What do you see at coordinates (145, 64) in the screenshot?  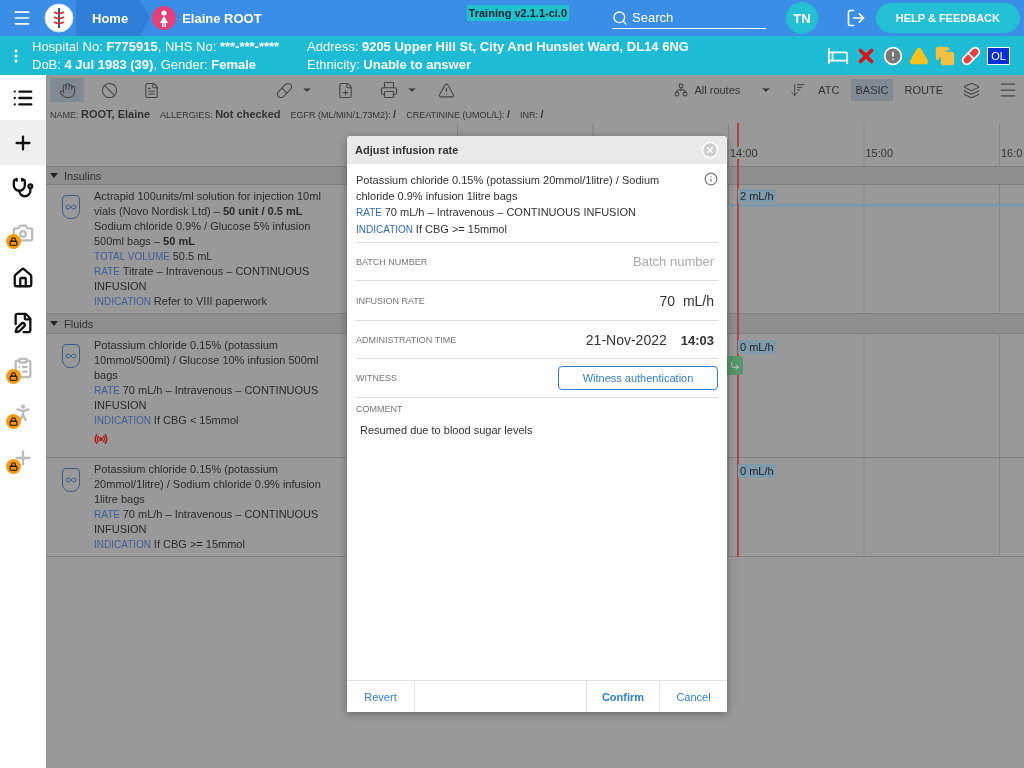 I see `patient-details: DoB: 4 Jul 1983 (39), Gender: Female` at bounding box center [145, 64].